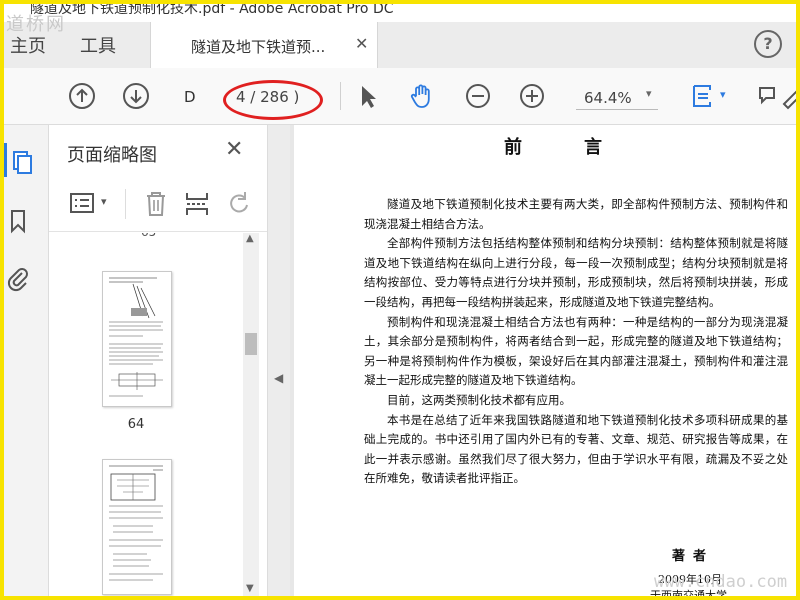 This screenshot has width=800, height=600. What do you see at coordinates (104, 201) in the screenshot?
I see `options-chevron-icon: ▾` at bounding box center [104, 201].